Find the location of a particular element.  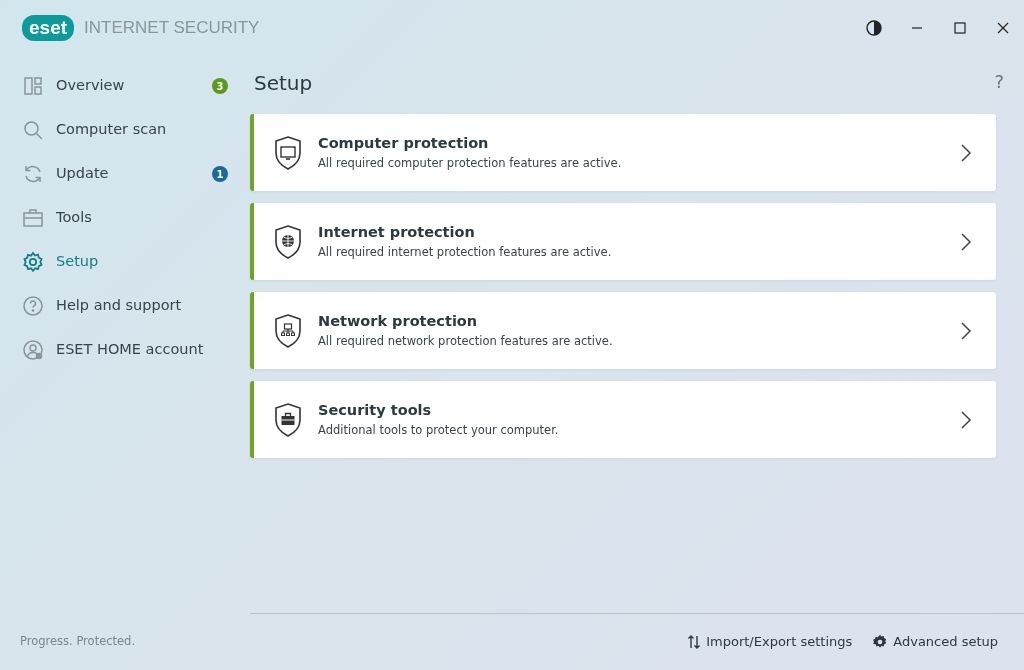

shield-monitor-icon is located at coordinates (288, 152).